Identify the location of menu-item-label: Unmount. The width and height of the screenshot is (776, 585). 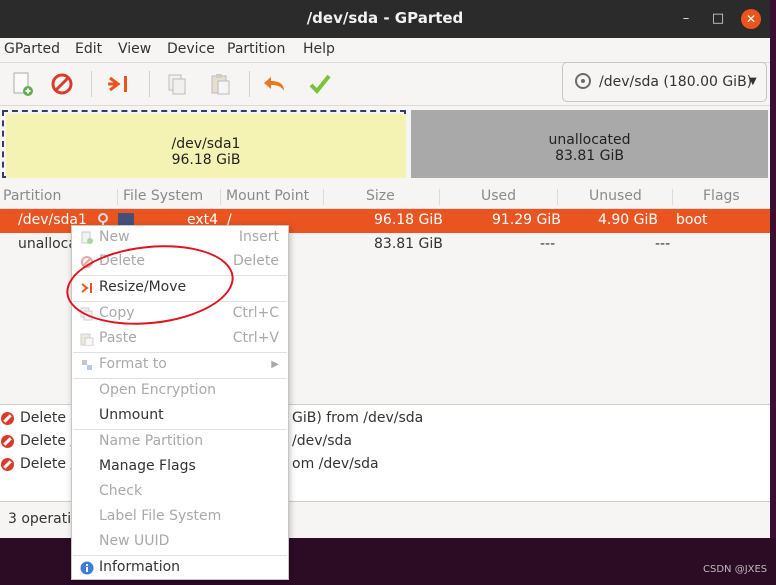
(131, 415).